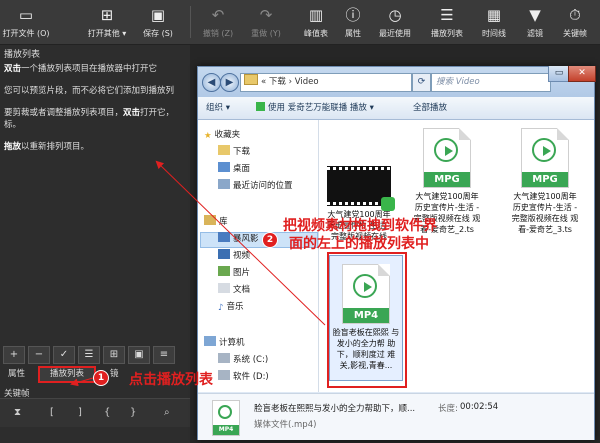  Describe the element at coordinates (270, 240) in the screenshot. I see `step2-number: 2` at that location.